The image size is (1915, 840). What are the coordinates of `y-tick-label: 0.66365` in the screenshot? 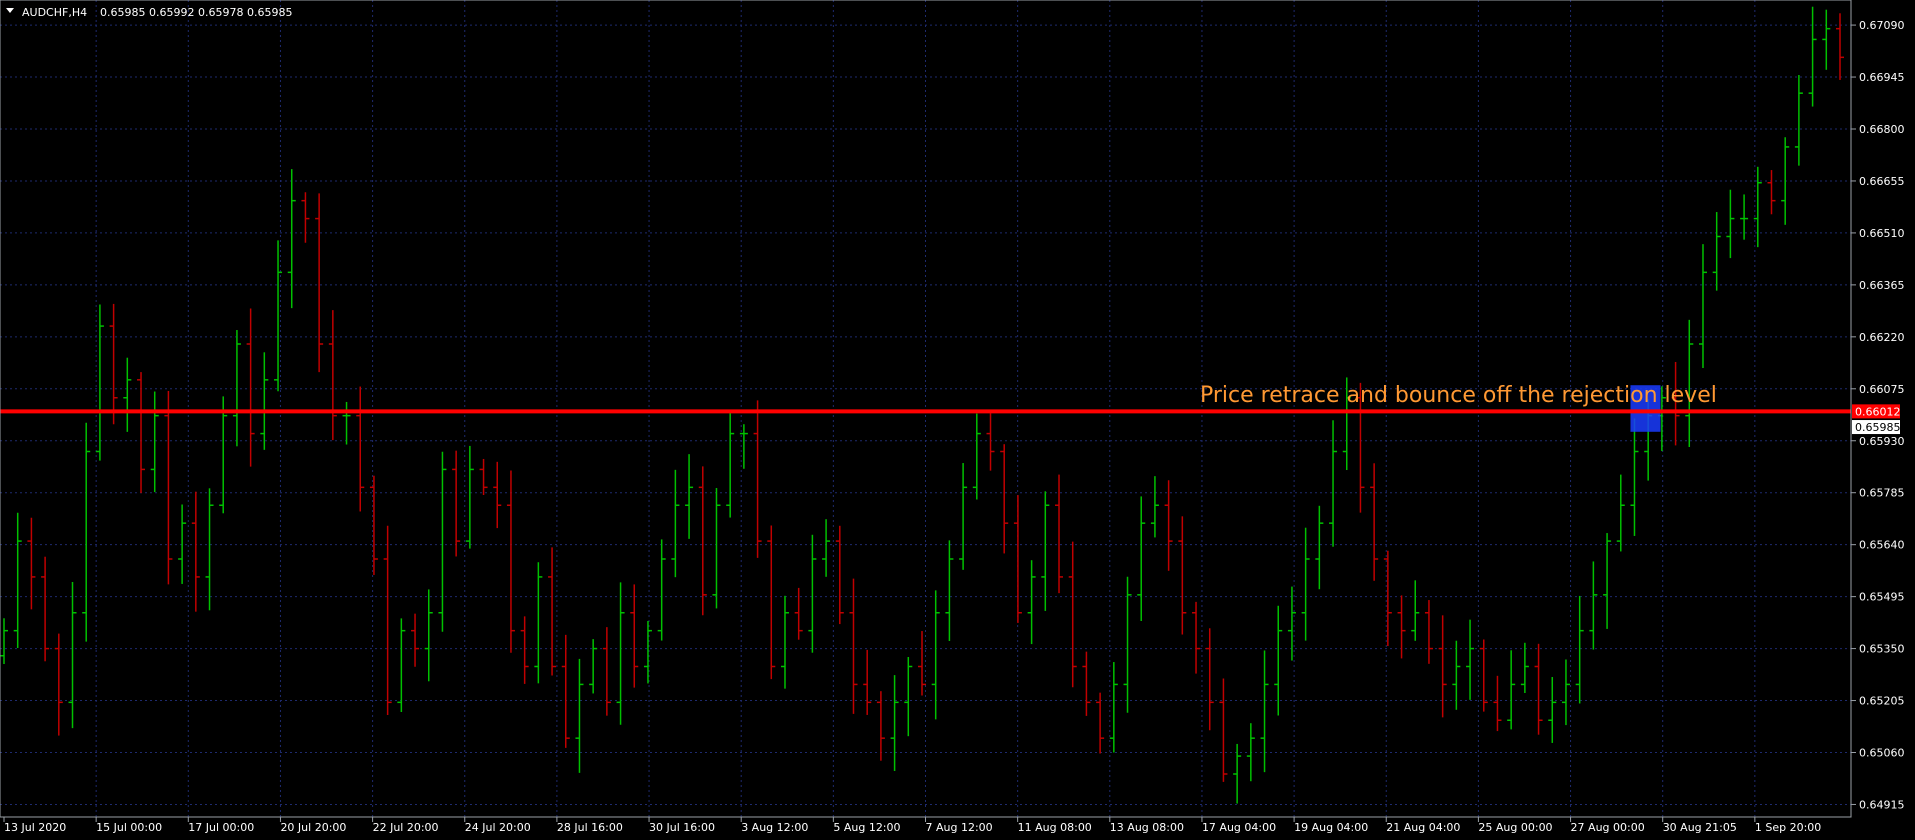 It's located at (1882, 285).